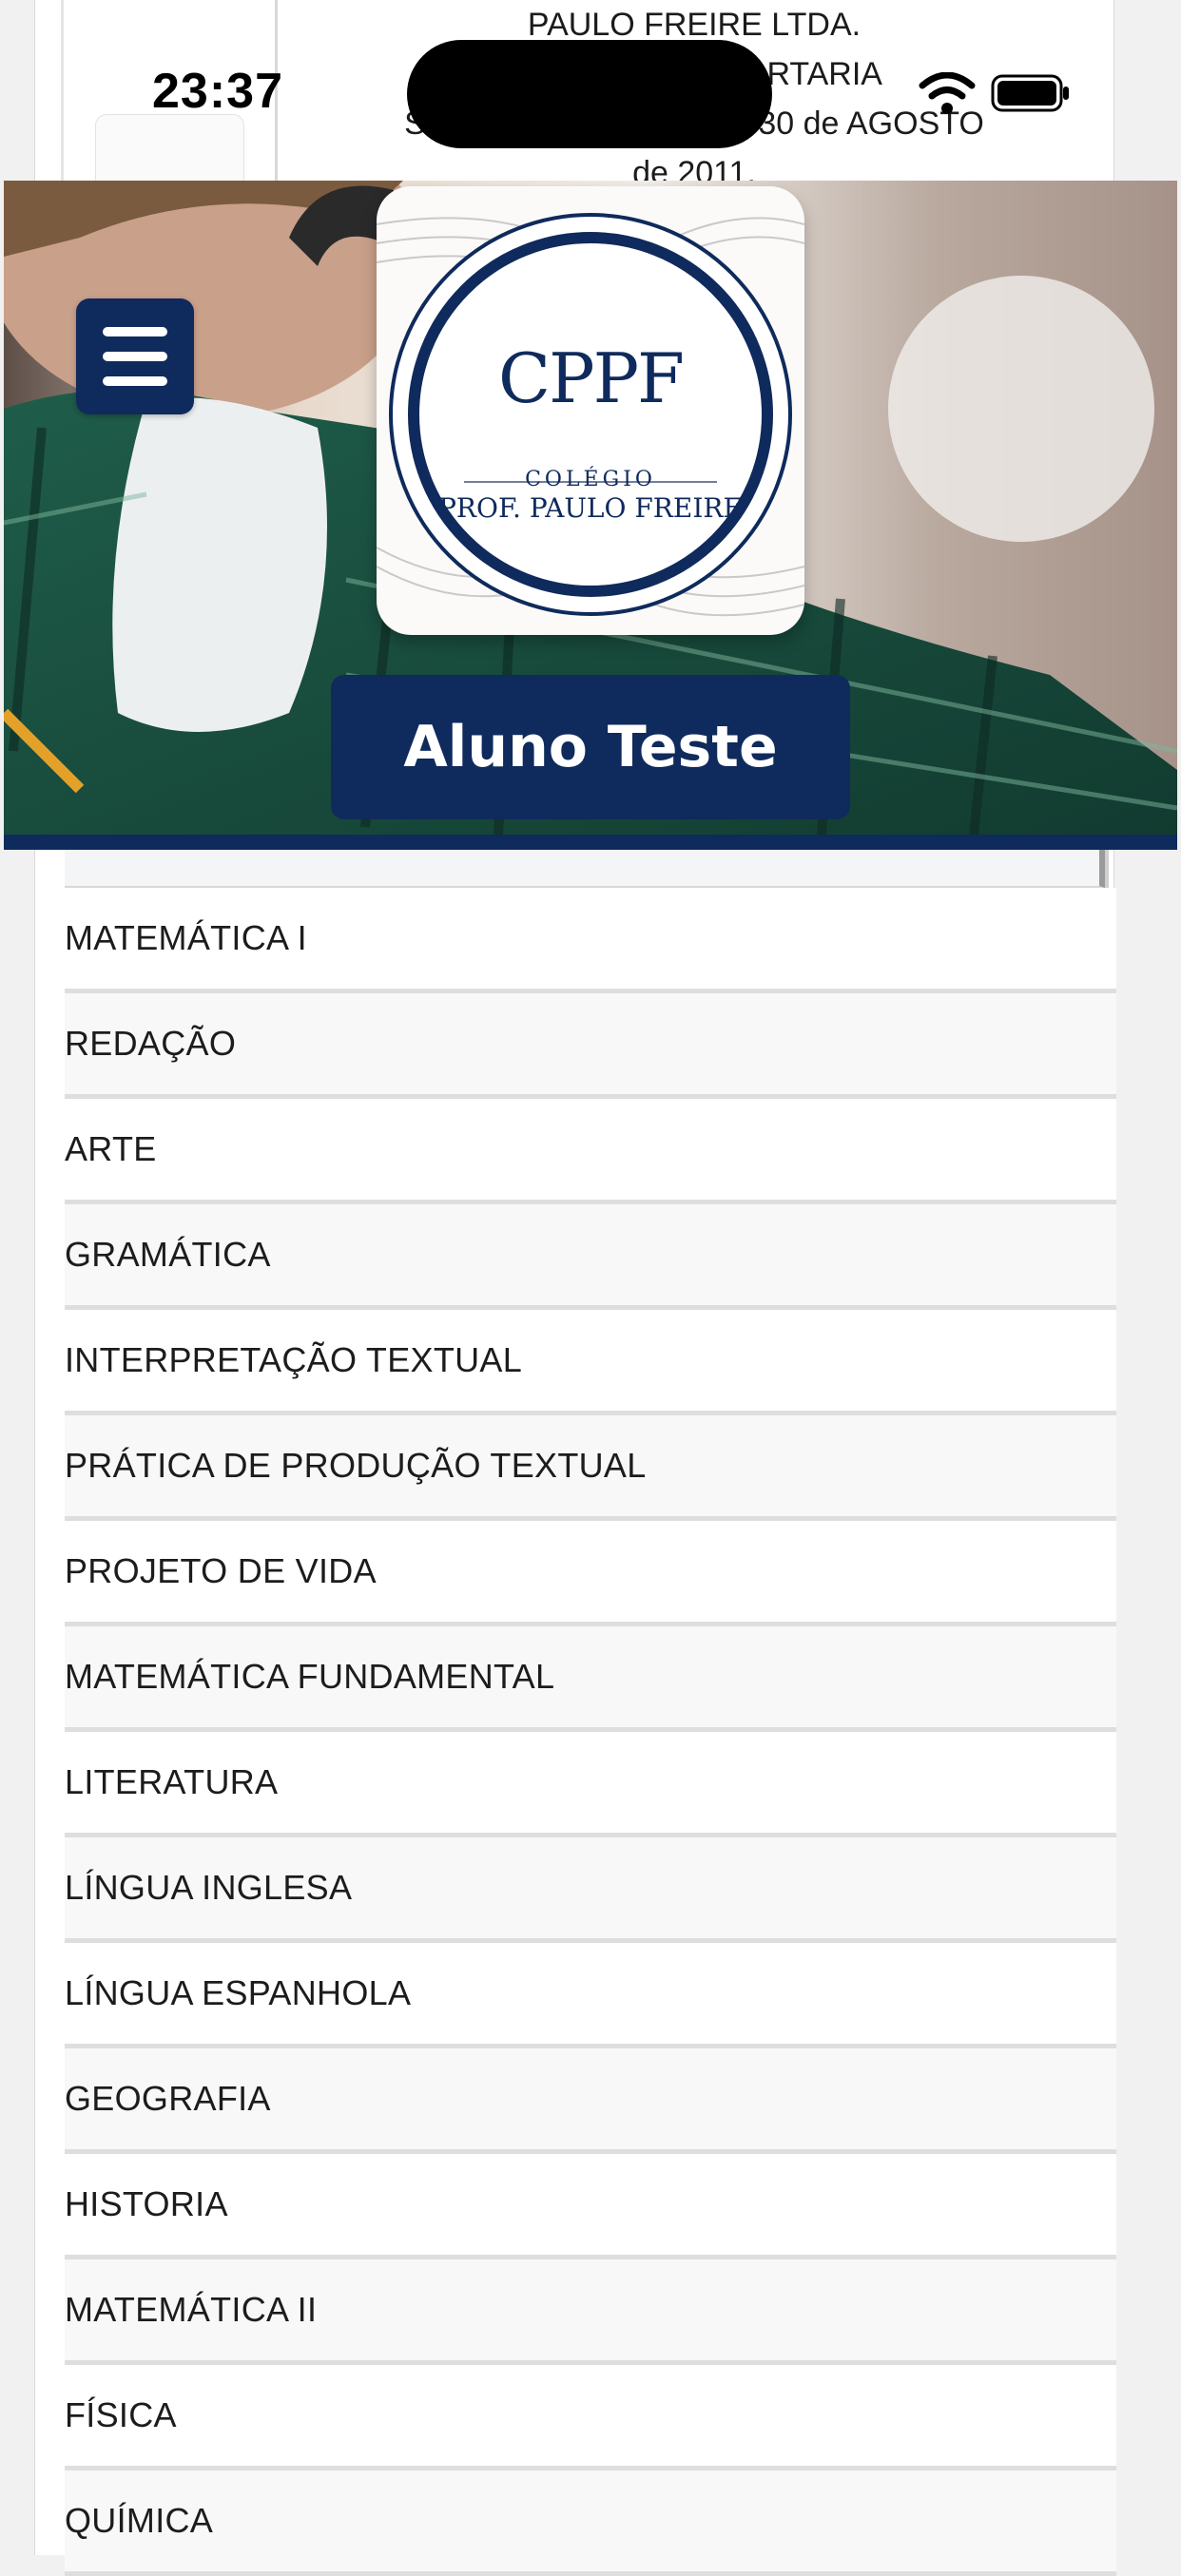 The height and width of the screenshot is (2576, 1181). Describe the element at coordinates (590, 2312) in the screenshot. I see `subject-row: MATEMÁTICA II` at that location.